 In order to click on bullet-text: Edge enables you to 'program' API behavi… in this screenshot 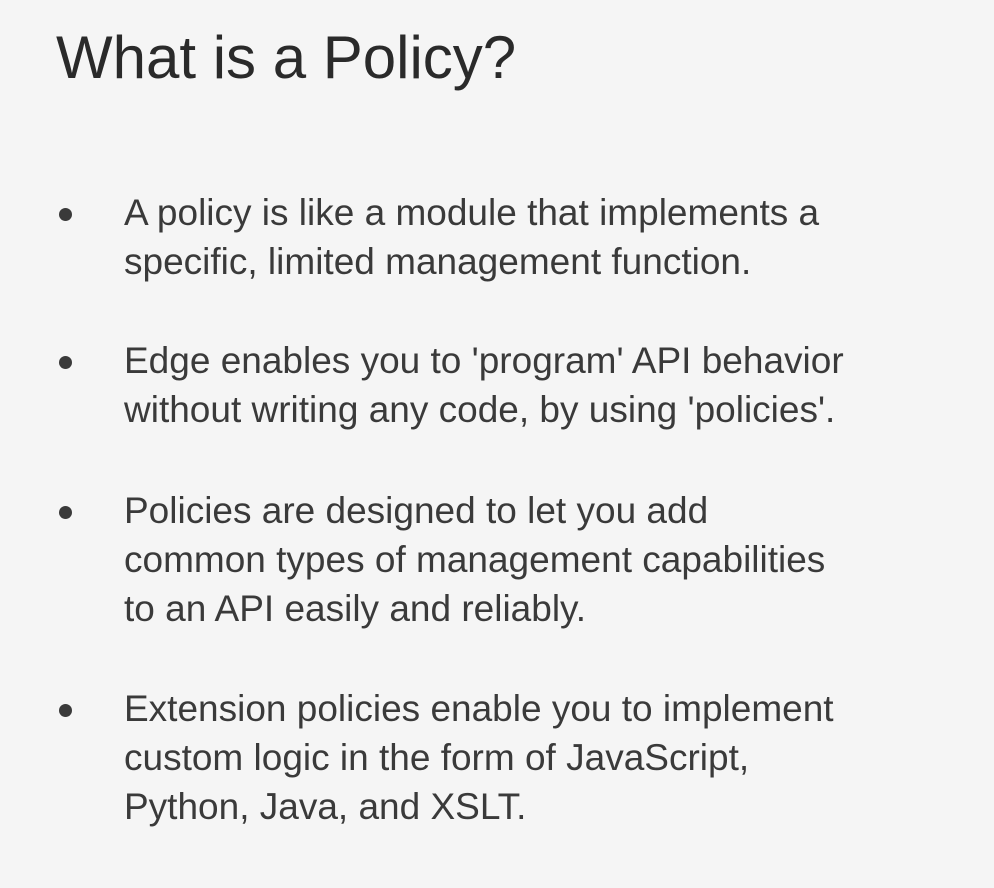, I will do `click(484, 385)`.